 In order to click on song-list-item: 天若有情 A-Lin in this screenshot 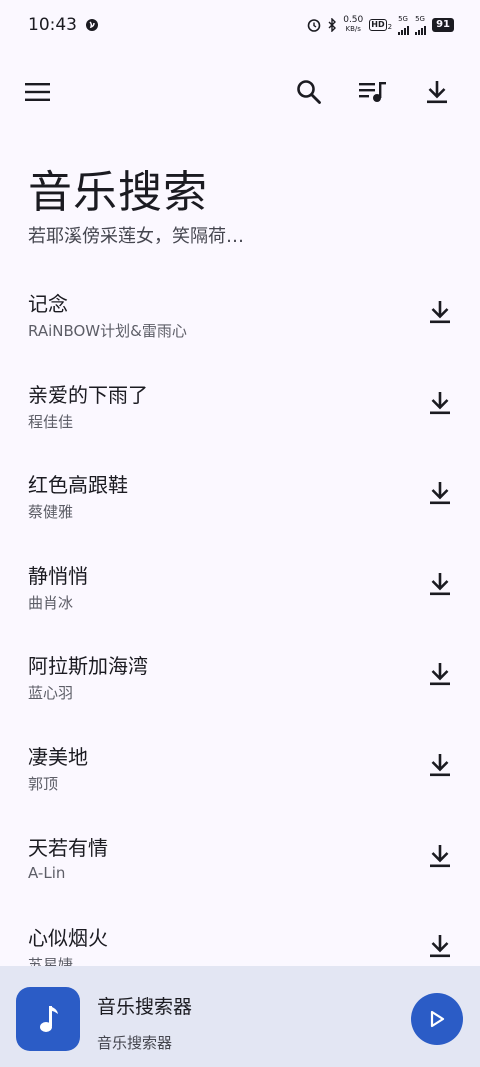, I will do `click(240, 855)`.